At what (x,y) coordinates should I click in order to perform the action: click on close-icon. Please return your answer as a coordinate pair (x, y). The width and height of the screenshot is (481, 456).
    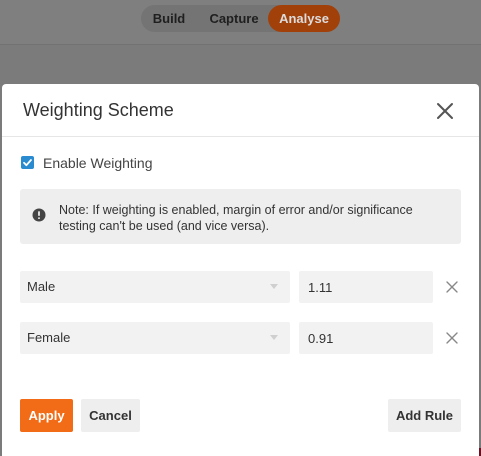
    Looking at the image, I should click on (445, 111).